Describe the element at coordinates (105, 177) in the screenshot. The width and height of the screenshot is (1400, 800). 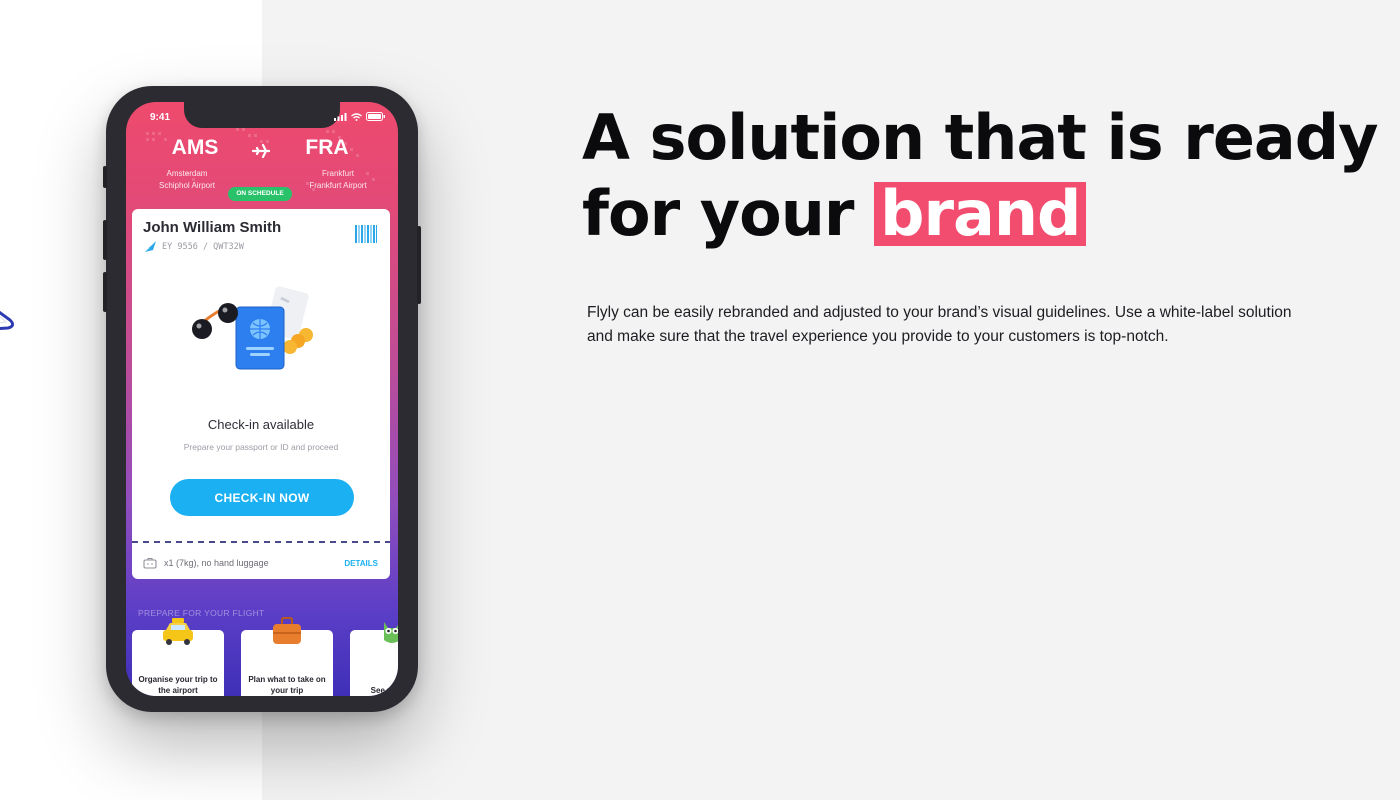
I see `phone-silent-switch` at that location.